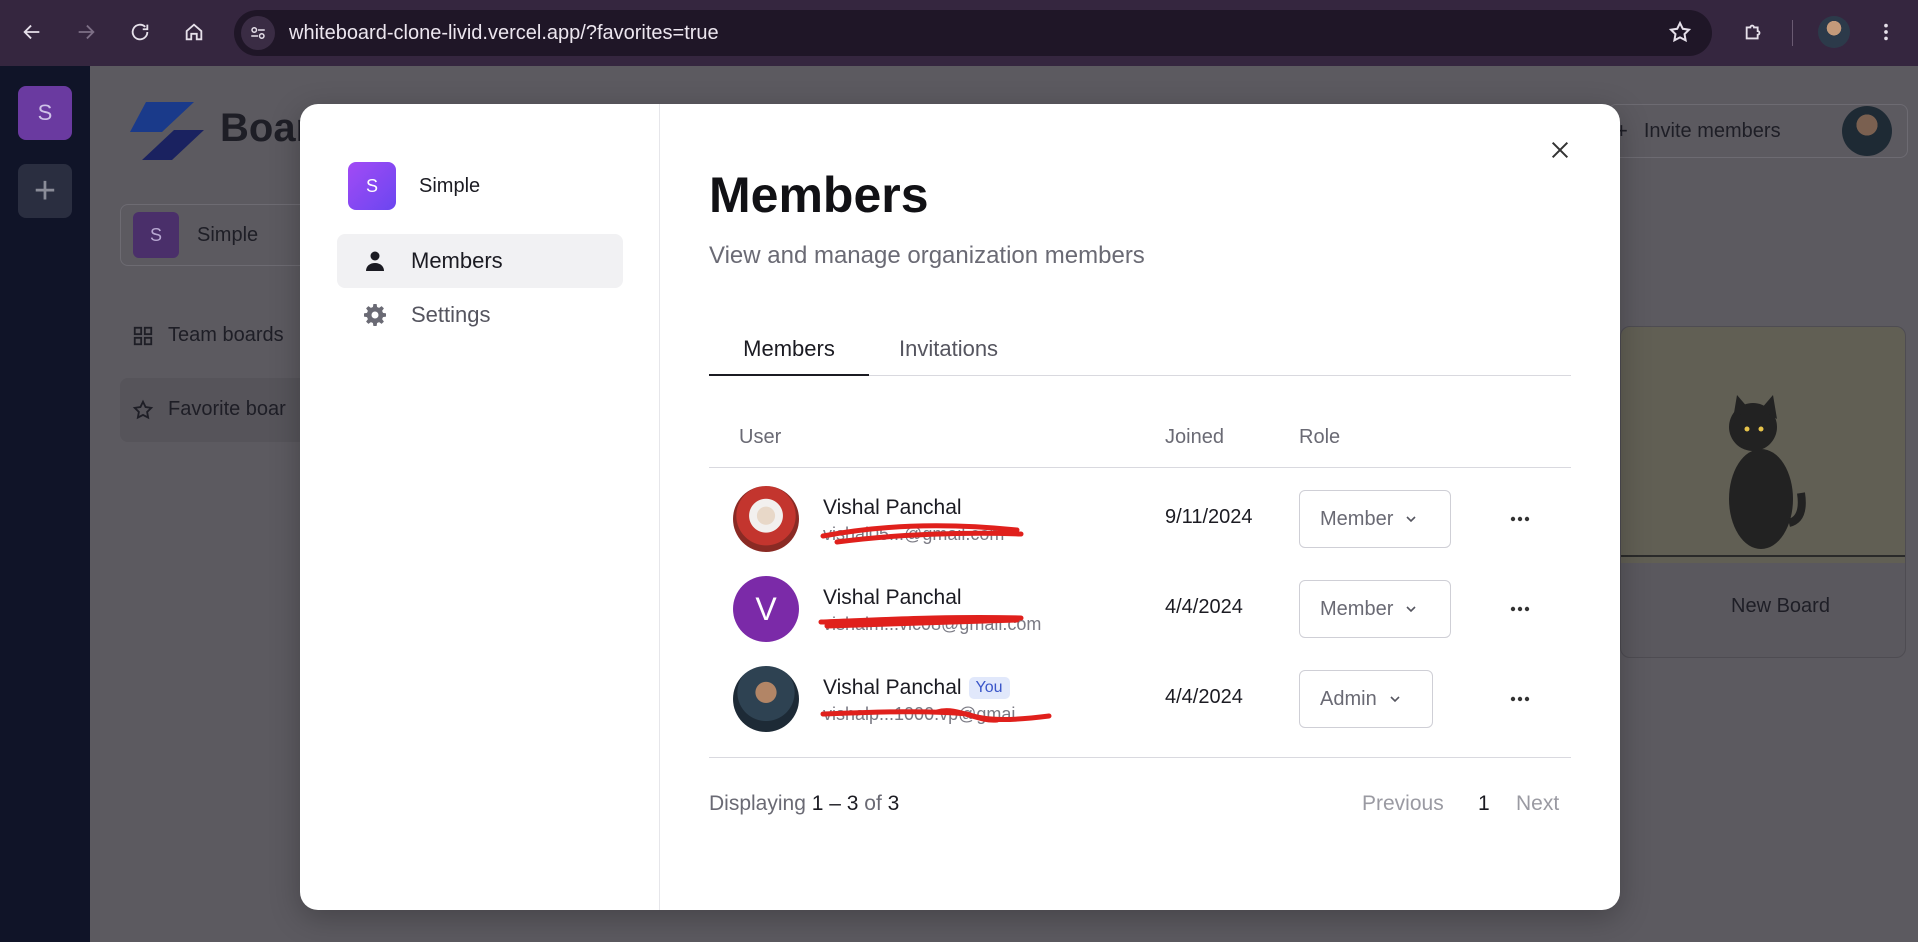  I want to click on page-title: Members, so click(819, 195).